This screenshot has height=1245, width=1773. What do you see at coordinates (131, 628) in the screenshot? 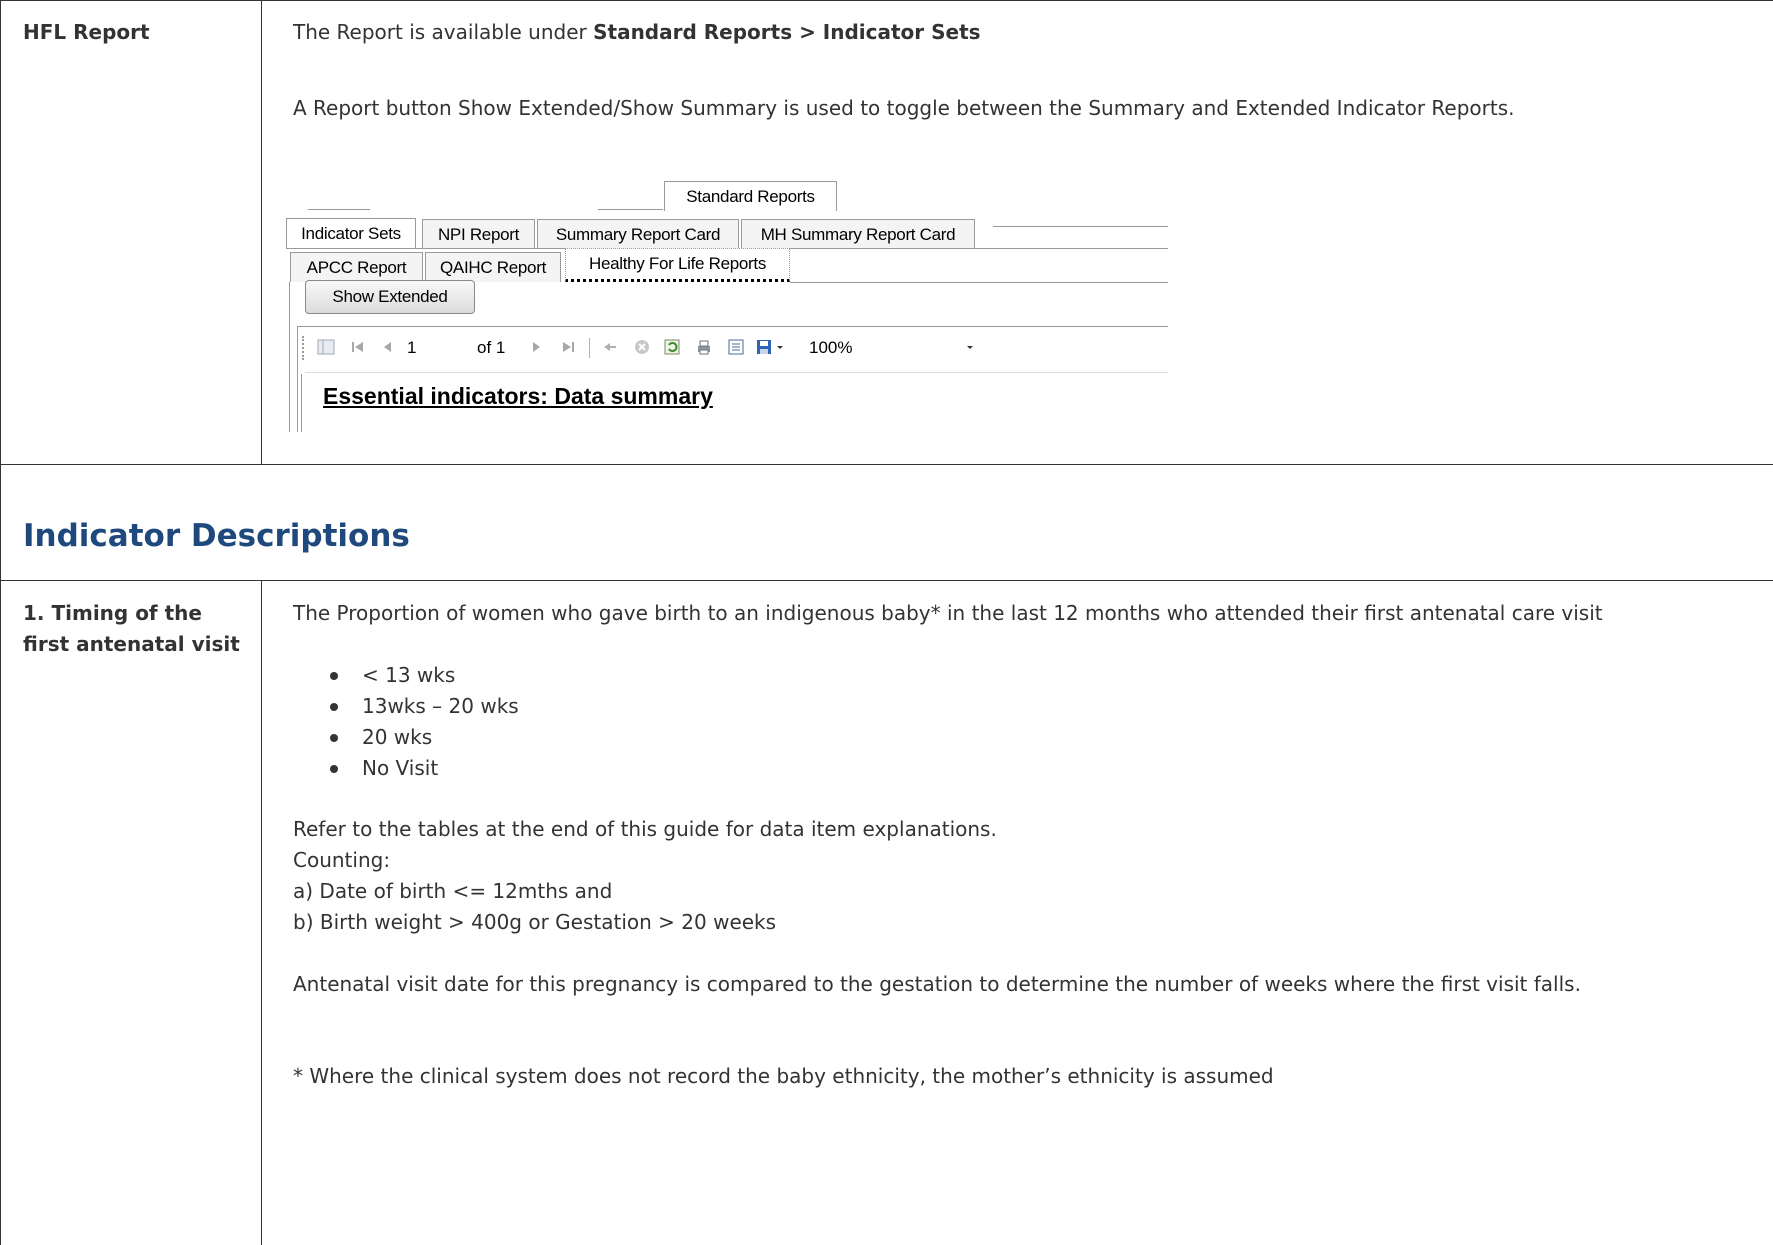
I see `indicator-1-label: 1. Timing of the first antenatal visit` at bounding box center [131, 628].